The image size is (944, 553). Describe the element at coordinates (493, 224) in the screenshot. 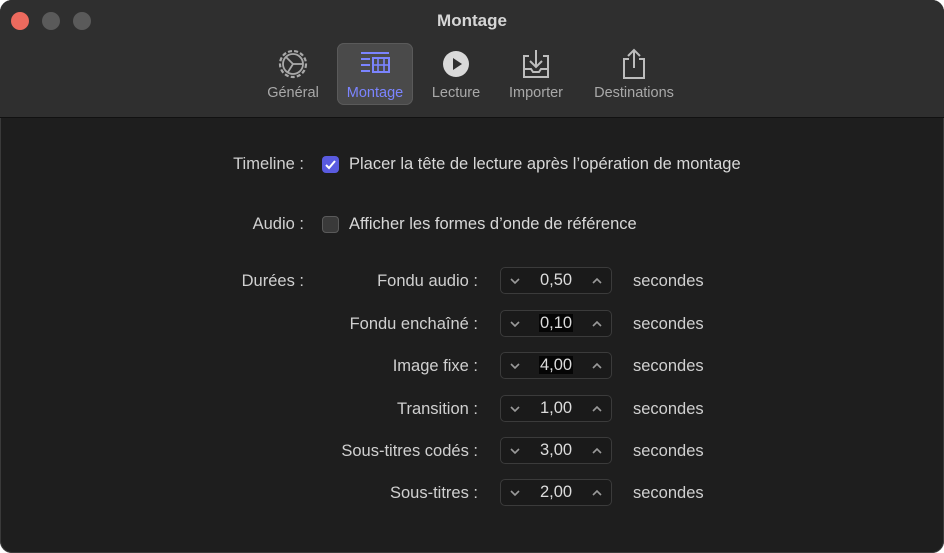

I see `audio-option-text: Afficher les formes d’onde de référence` at that location.